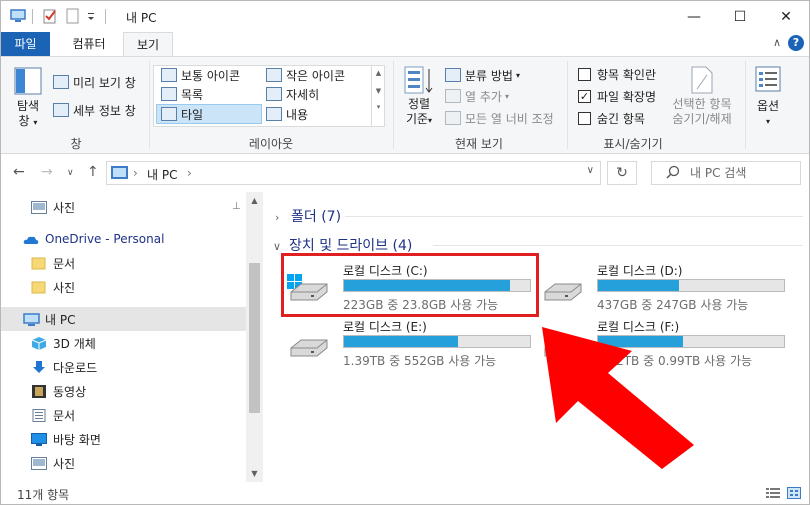 The image size is (810, 505). I want to click on ribbon-separator, so click(745, 105).